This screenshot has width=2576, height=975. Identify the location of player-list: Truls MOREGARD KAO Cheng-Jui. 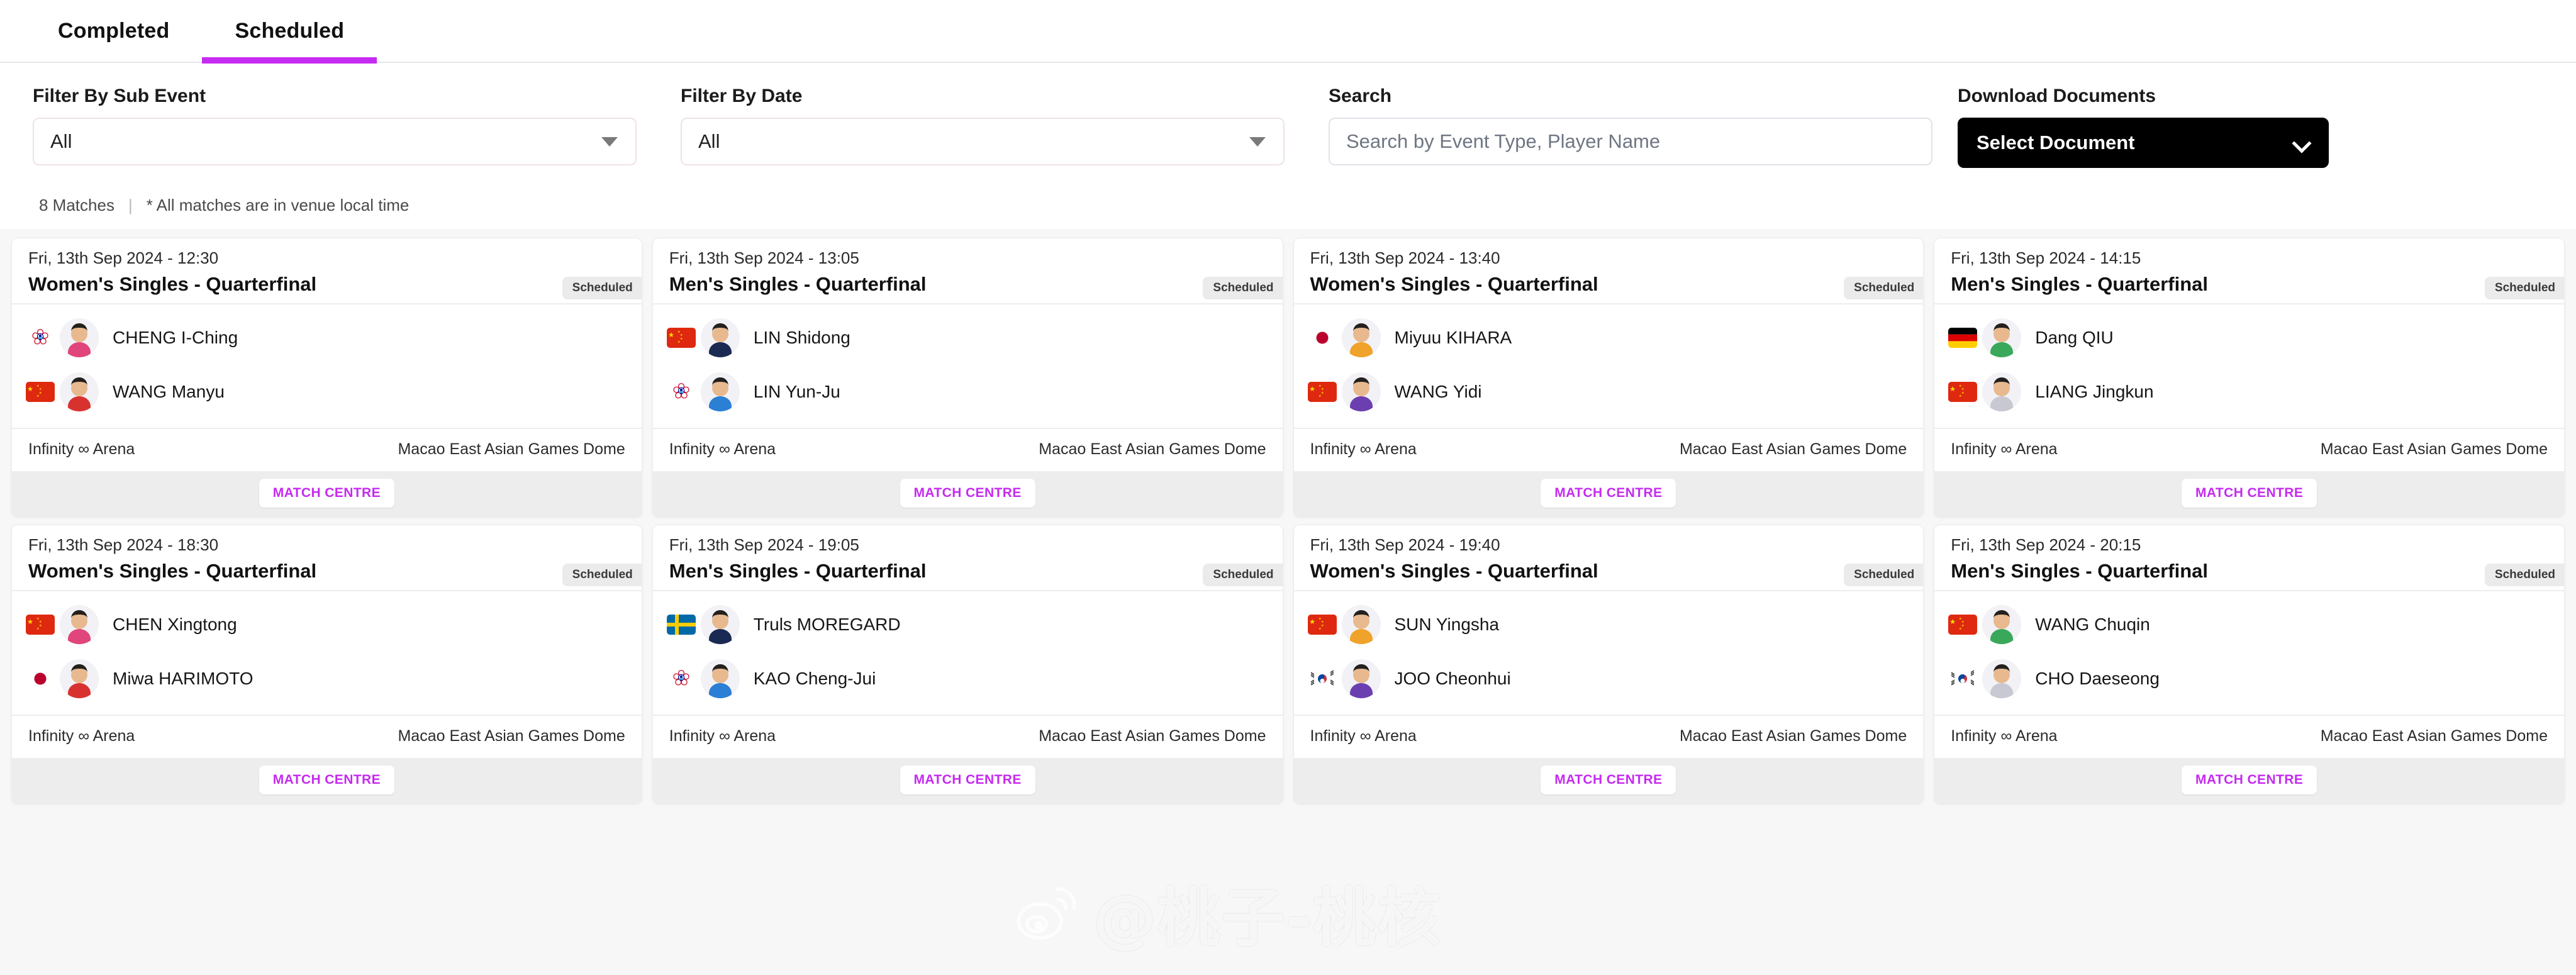
(967, 652).